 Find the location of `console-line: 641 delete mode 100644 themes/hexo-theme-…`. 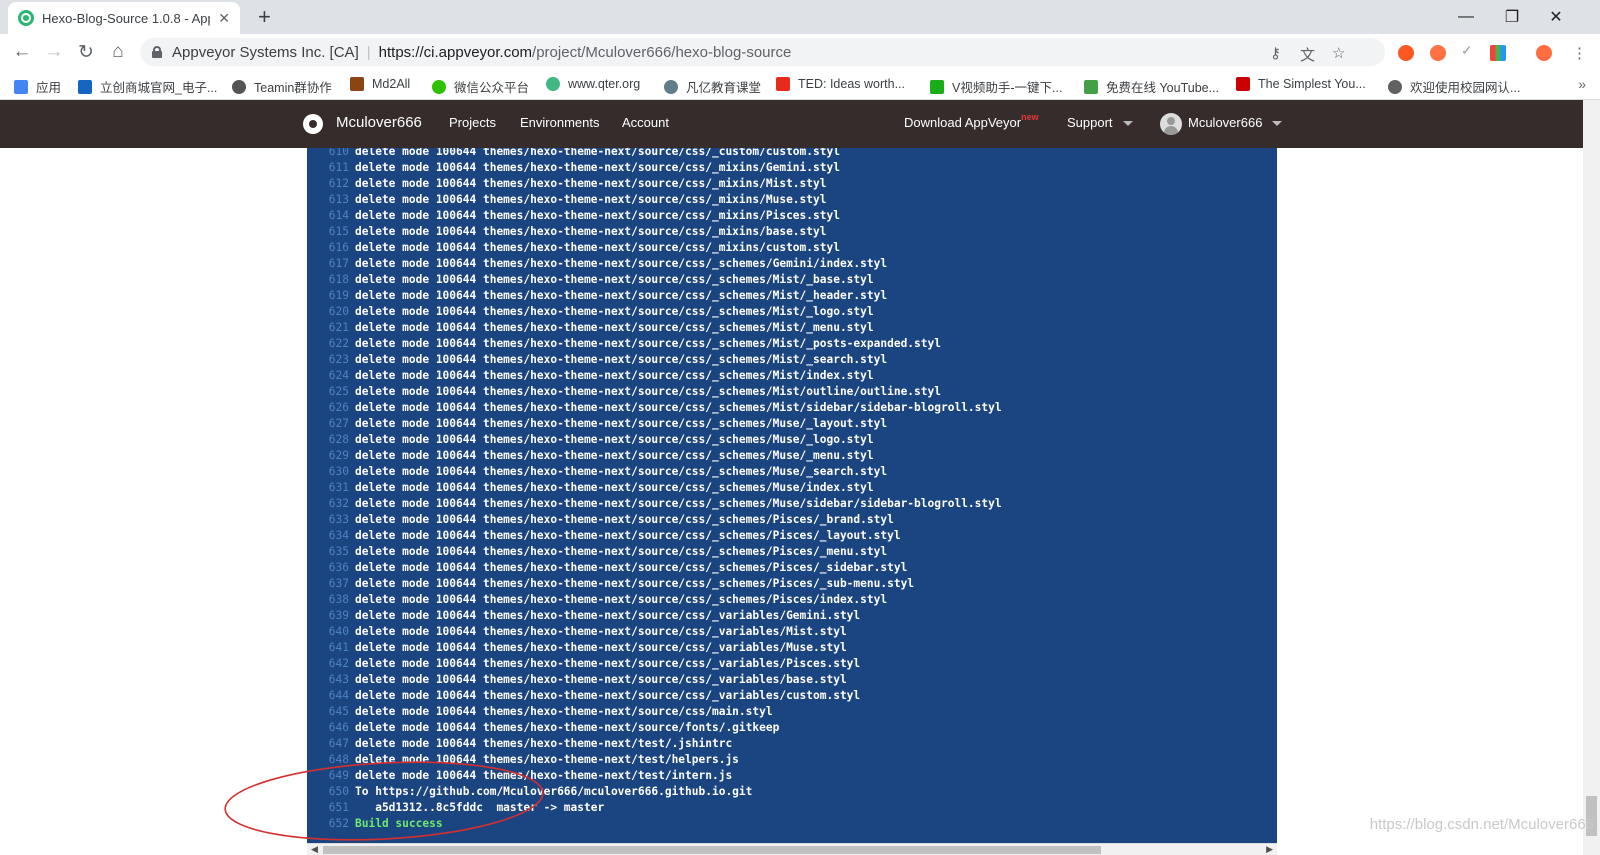

console-line: 641 delete mode 100644 themes/hexo-theme-… is located at coordinates (577, 648).